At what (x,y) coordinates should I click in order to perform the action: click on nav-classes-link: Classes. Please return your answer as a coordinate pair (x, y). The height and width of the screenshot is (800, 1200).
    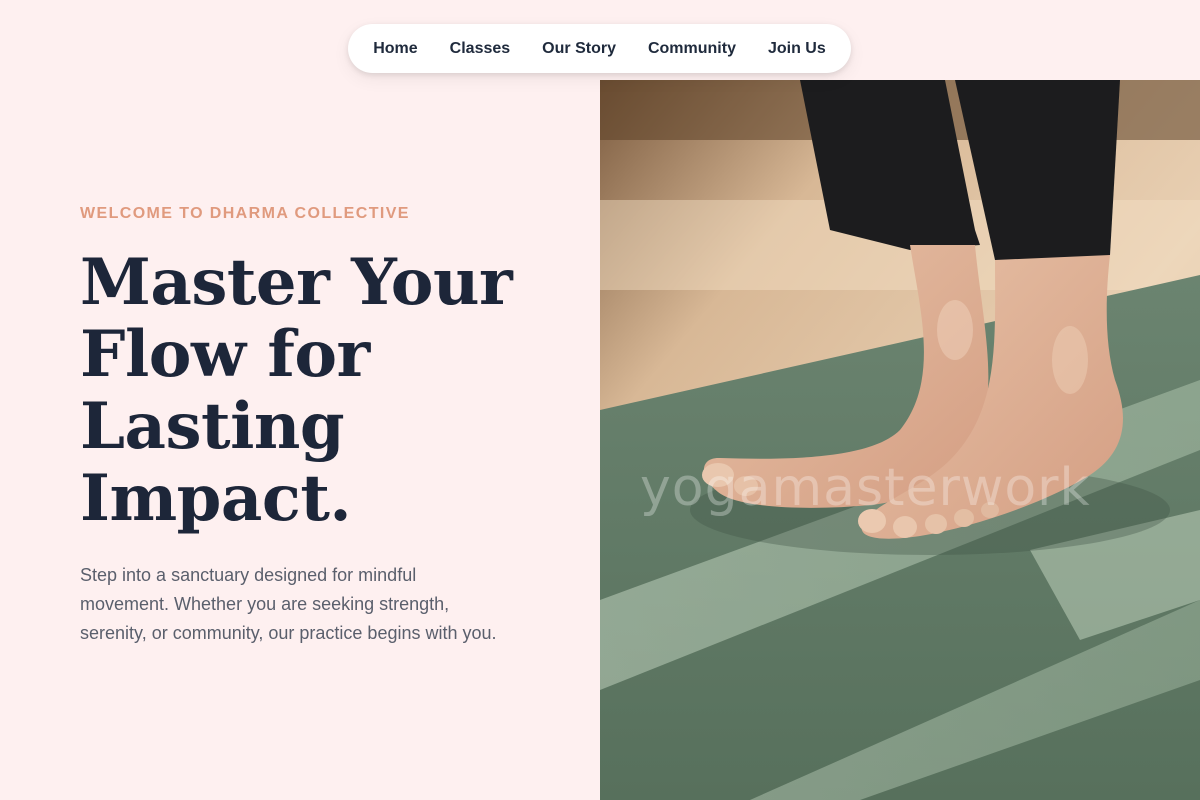
    Looking at the image, I should click on (480, 49).